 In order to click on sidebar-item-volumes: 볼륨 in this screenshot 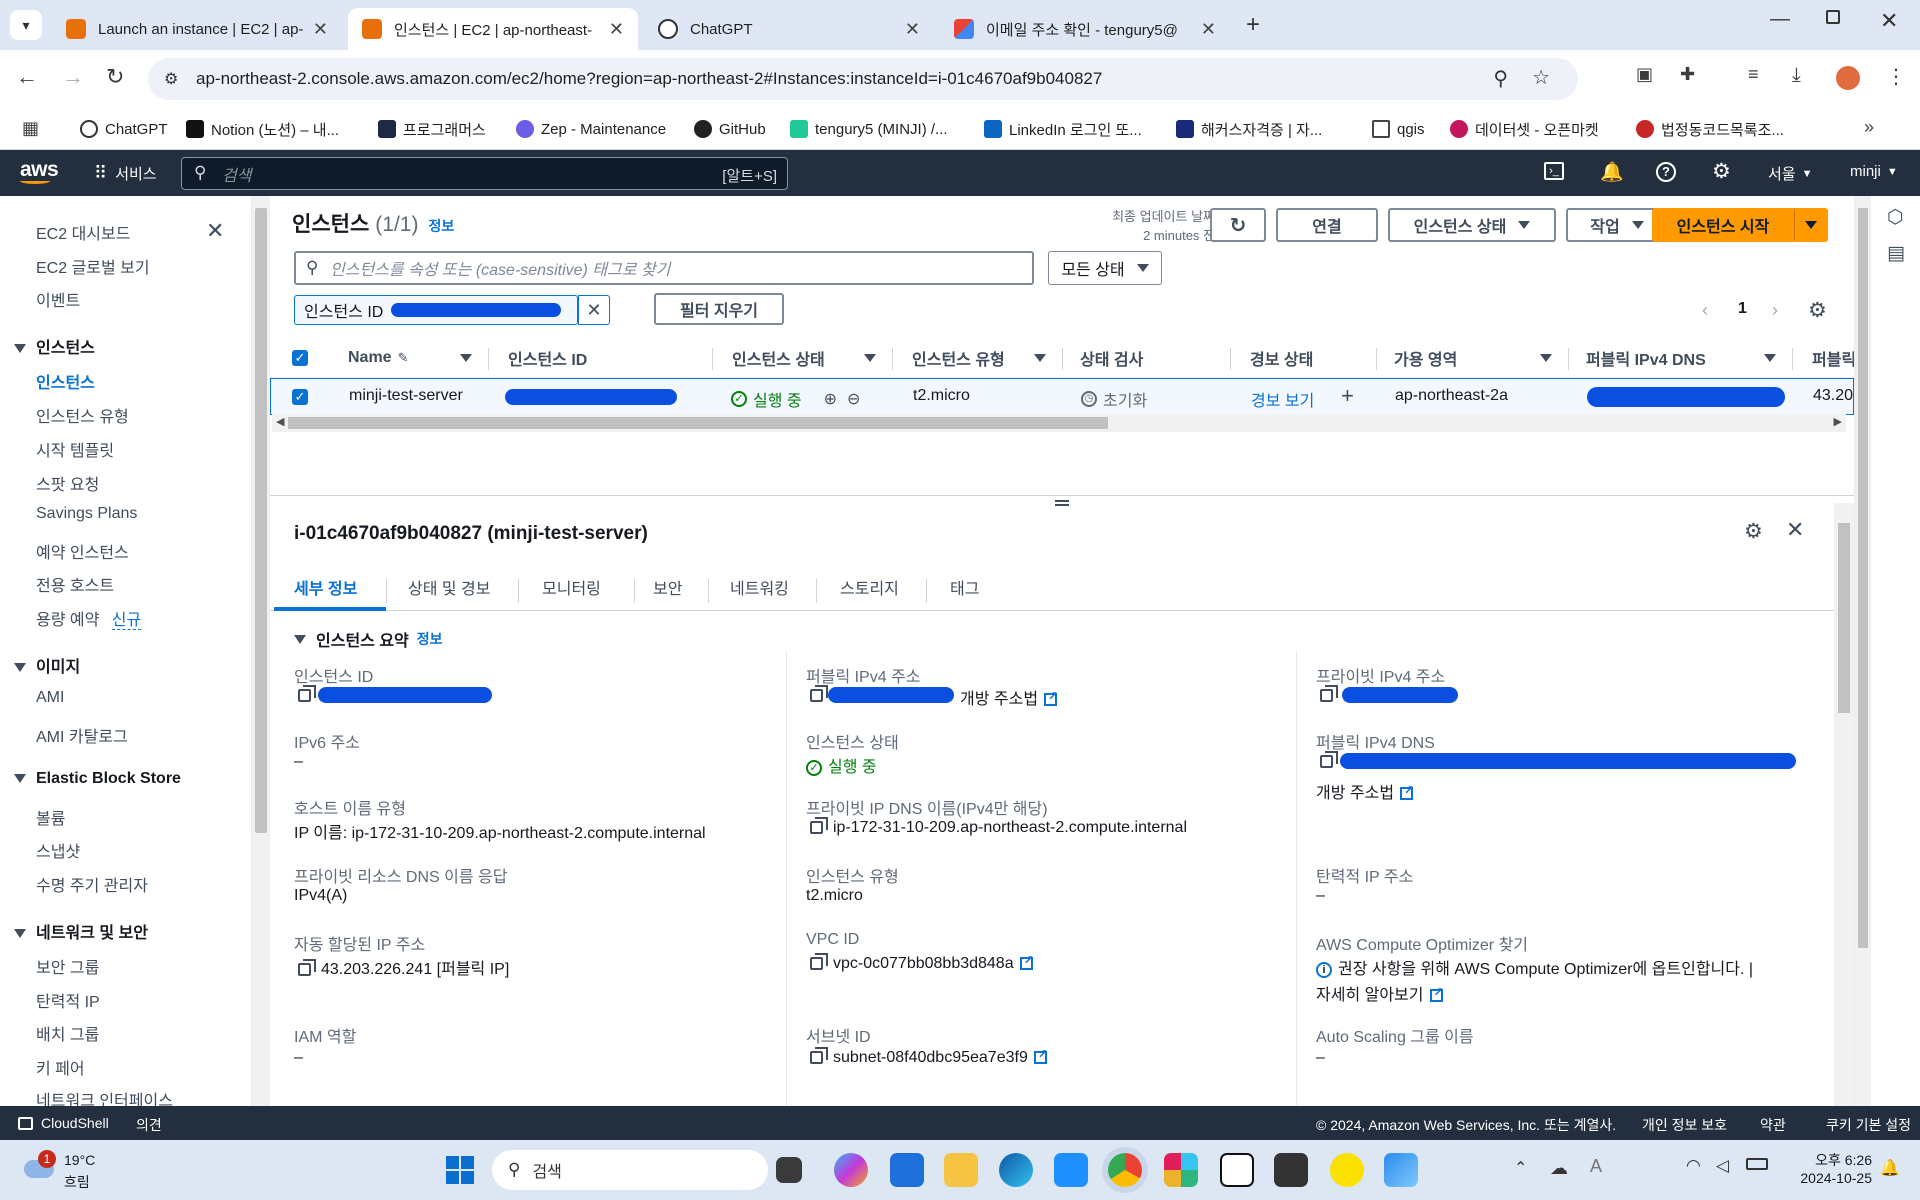, I will do `click(50, 817)`.